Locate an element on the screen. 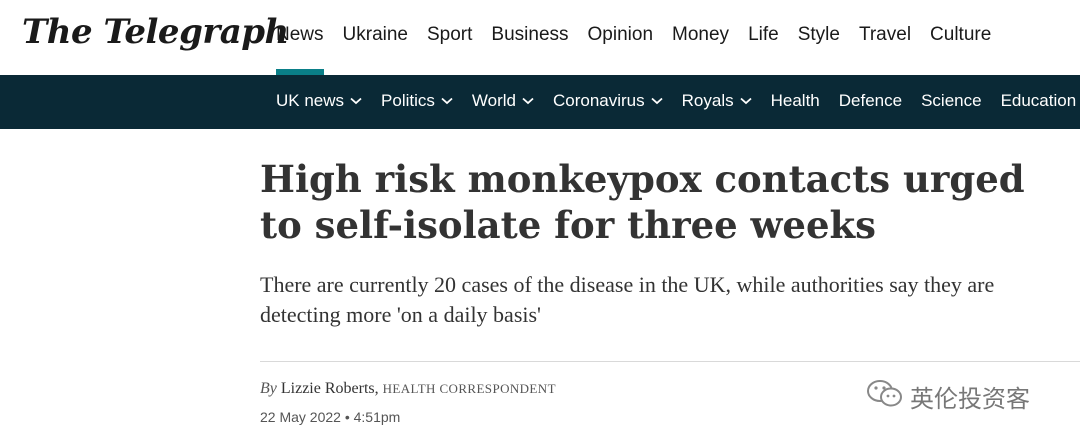 The image size is (1080, 444). nav-item-culture: Culture is located at coordinates (960, 35).